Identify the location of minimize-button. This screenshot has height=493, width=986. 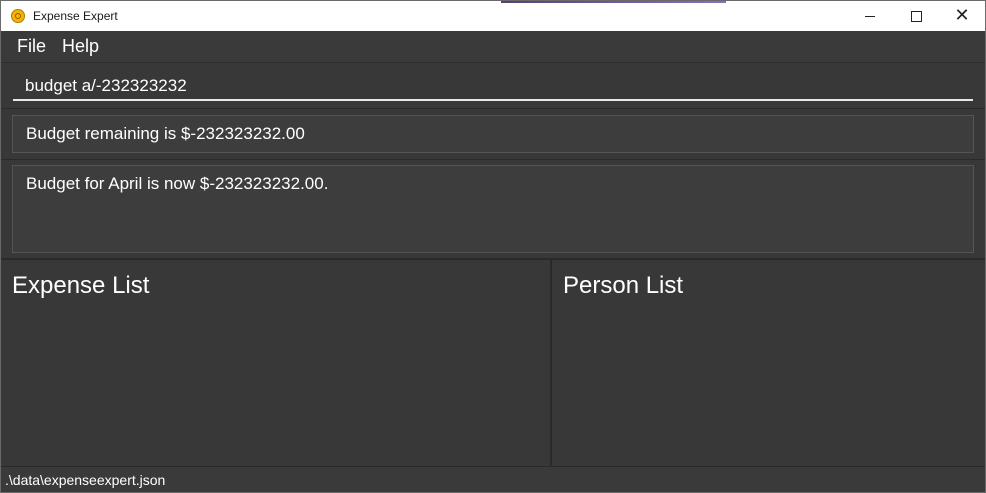
(870, 16).